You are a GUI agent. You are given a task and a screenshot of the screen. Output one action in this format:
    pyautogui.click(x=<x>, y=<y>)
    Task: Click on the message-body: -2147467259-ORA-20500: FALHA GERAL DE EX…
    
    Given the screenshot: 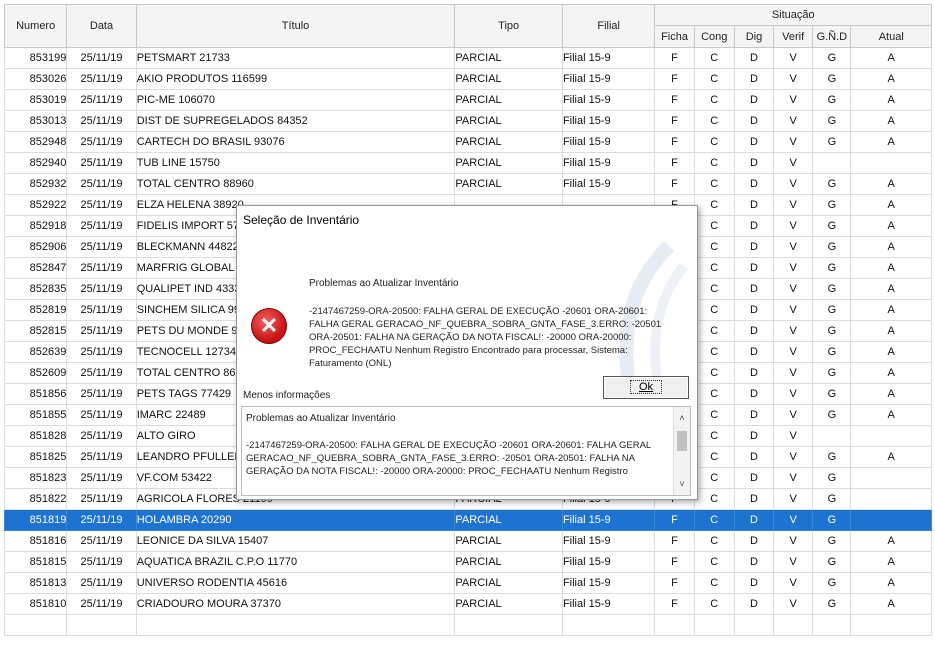 What is the action you would take?
    pyautogui.click(x=485, y=337)
    